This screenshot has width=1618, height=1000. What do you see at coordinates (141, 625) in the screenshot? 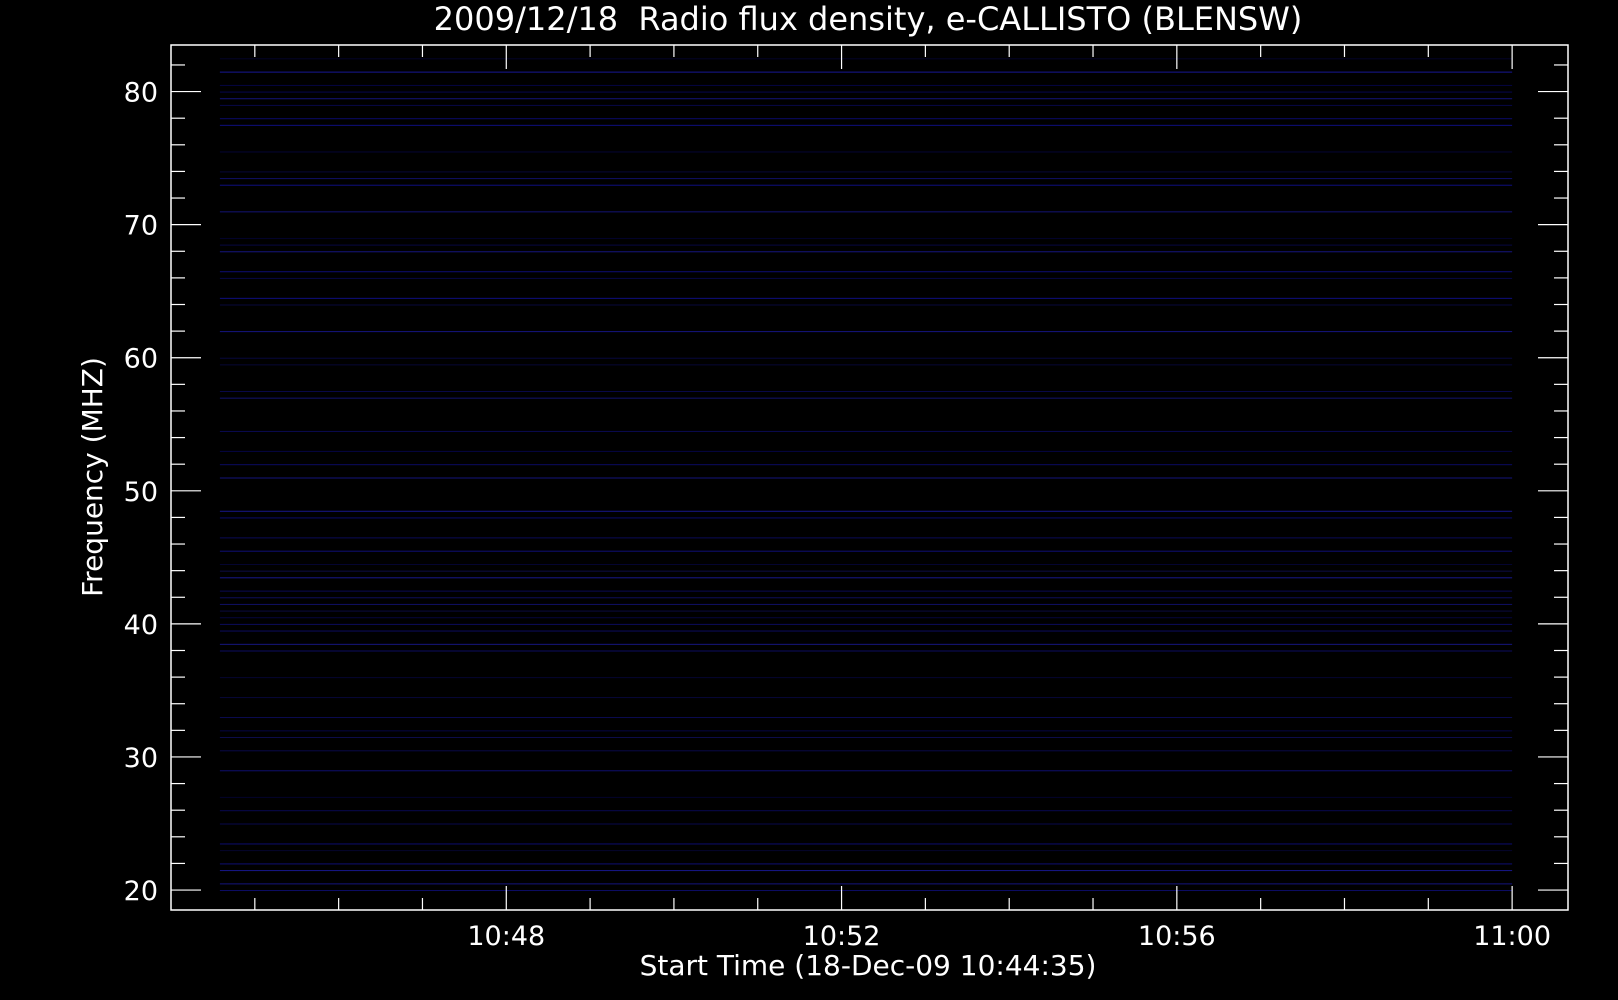
I see `y-tick-label: 40` at bounding box center [141, 625].